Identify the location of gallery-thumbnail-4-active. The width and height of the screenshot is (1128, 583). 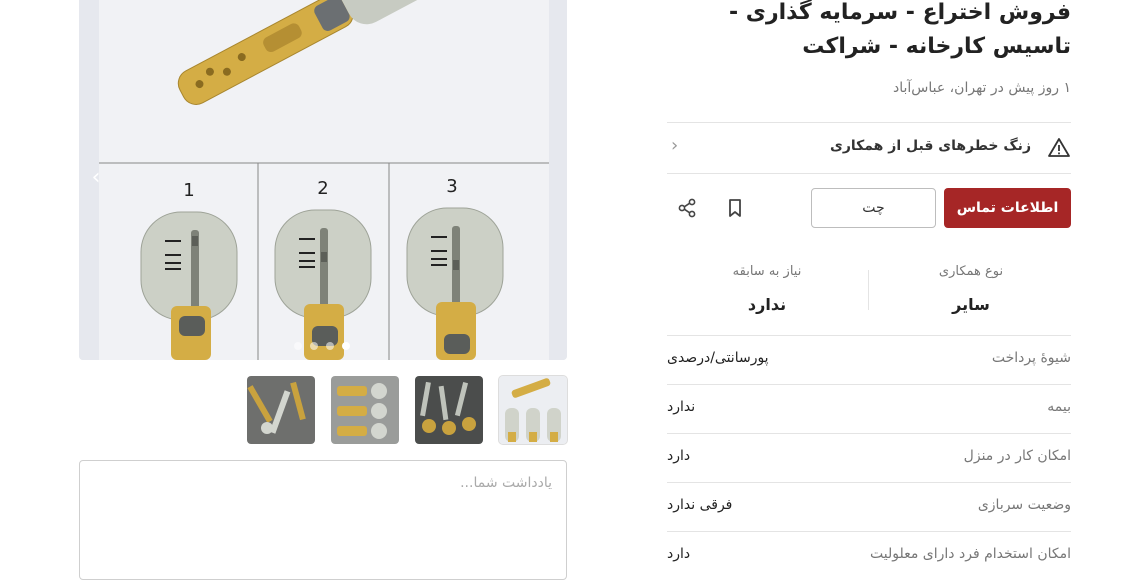
(533, 410).